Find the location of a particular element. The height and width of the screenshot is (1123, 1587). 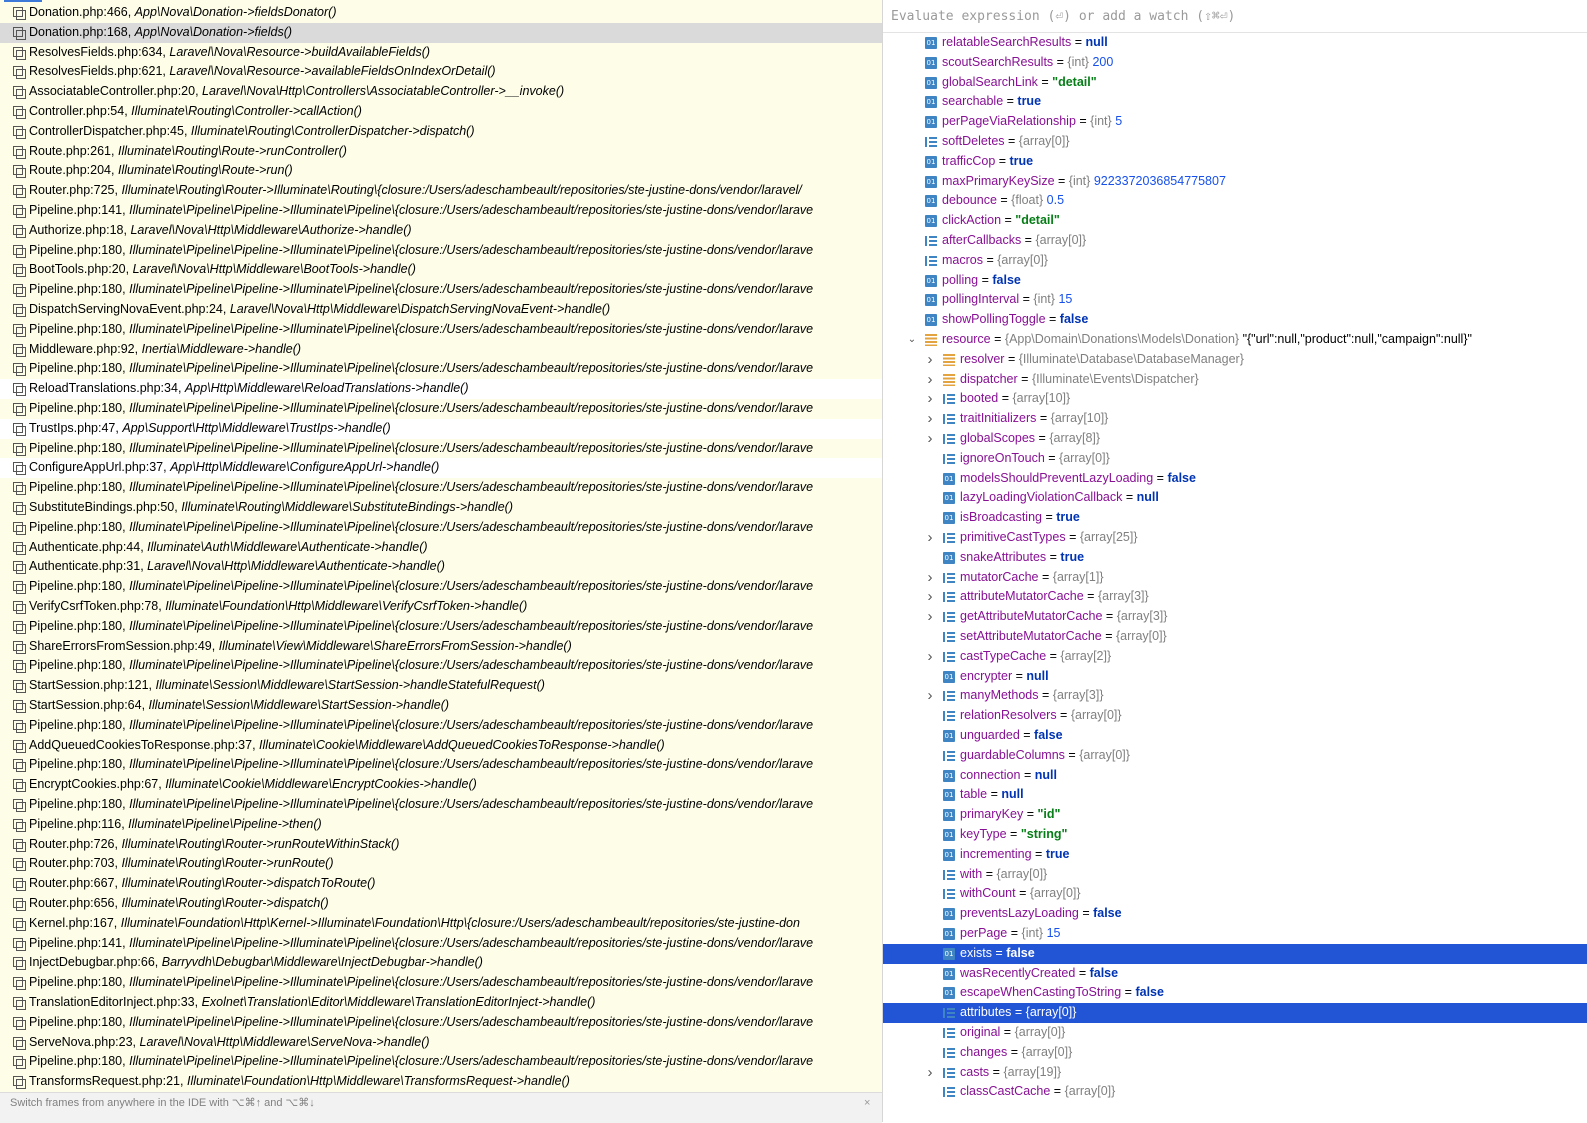

variable-row: › getAttributeMutatorCache = {array[3]} is located at coordinates (1235, 617).